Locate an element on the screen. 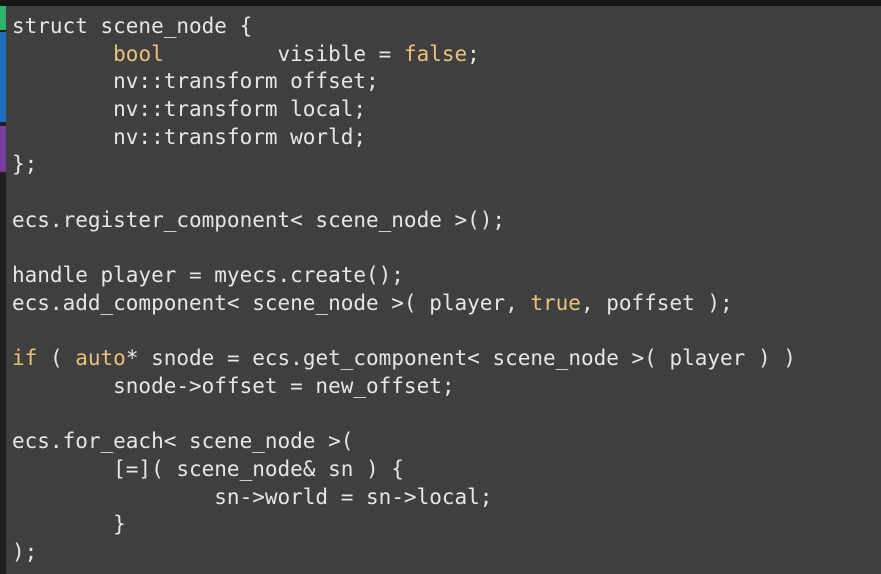 The width and height of the screenshot is (881, 574). code-text: ecs.for_each< scene_node >( is located at coordinates (183, 441).